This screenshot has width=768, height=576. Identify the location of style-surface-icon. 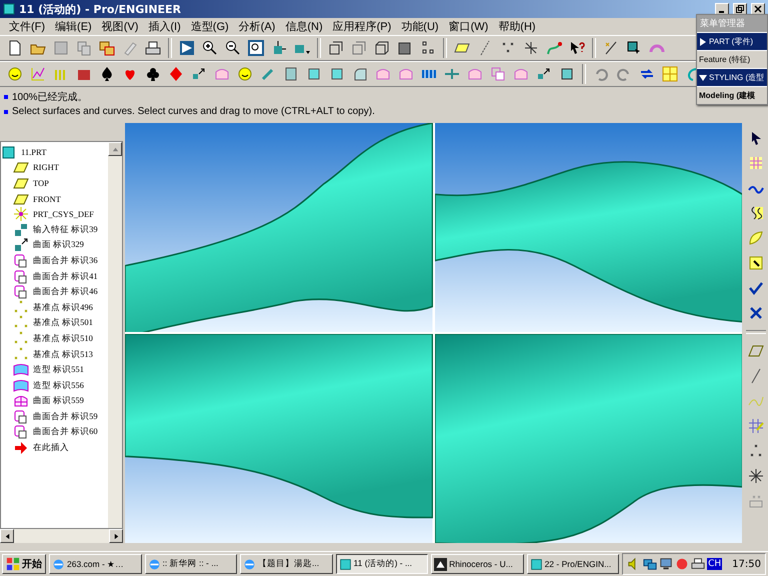
(21, 386).